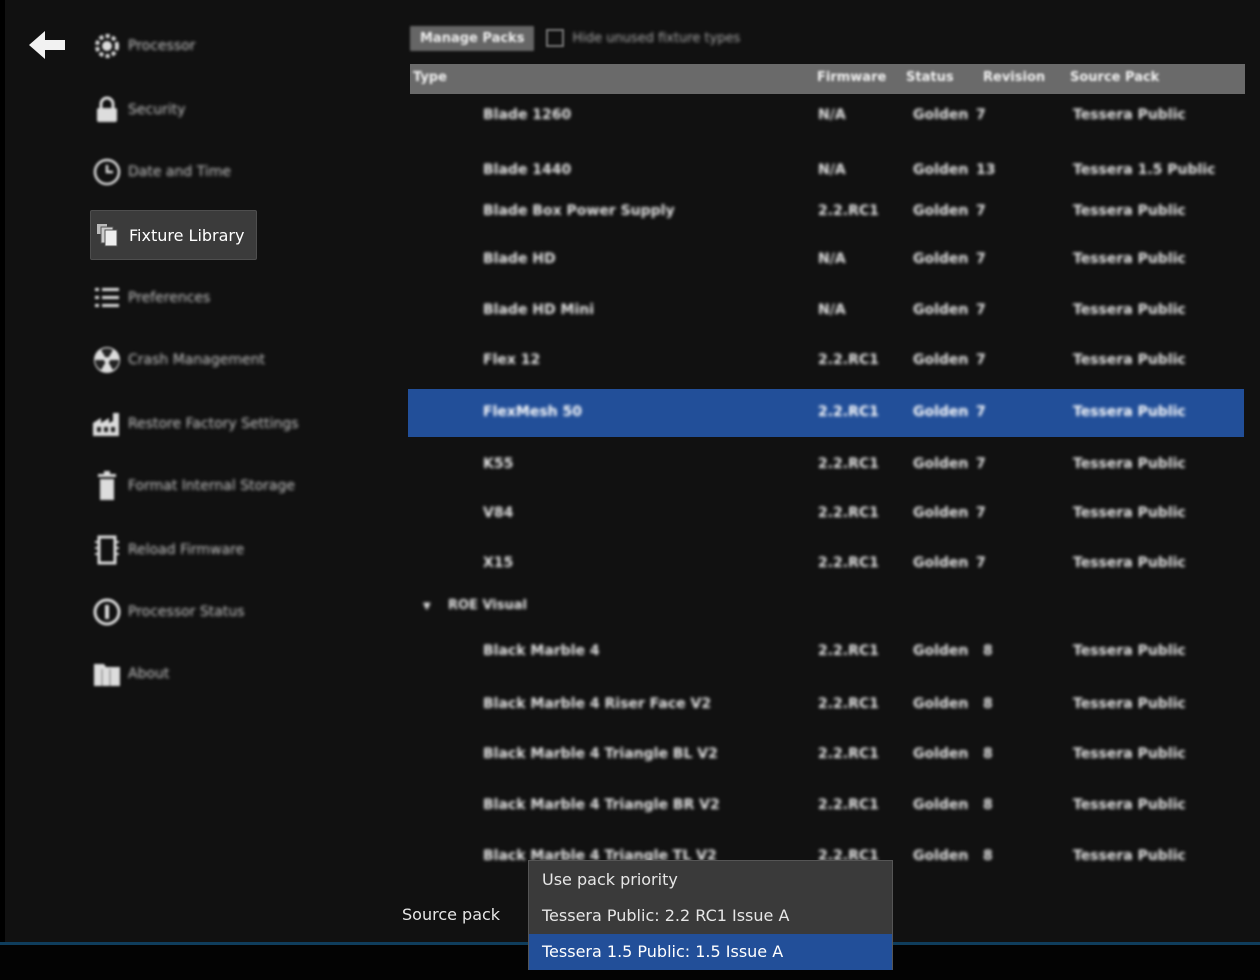 The height and width of the screenshot is (980, 1260). What do you see at coordinates (107, 46) in the screenshot?
I see `gear-icon` at bounding box center [107, 46].